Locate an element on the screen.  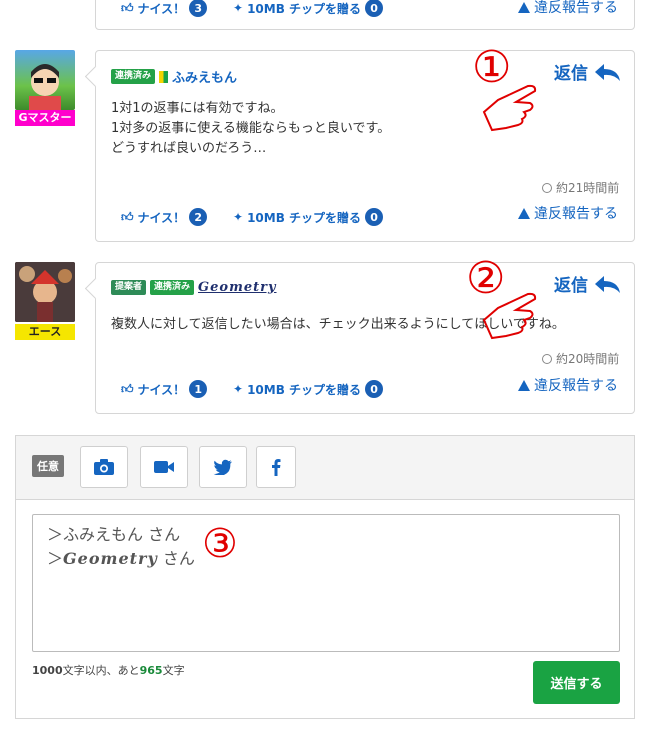
comment-header: 連携済み ふみえもん is located at coordinates (174, 76).